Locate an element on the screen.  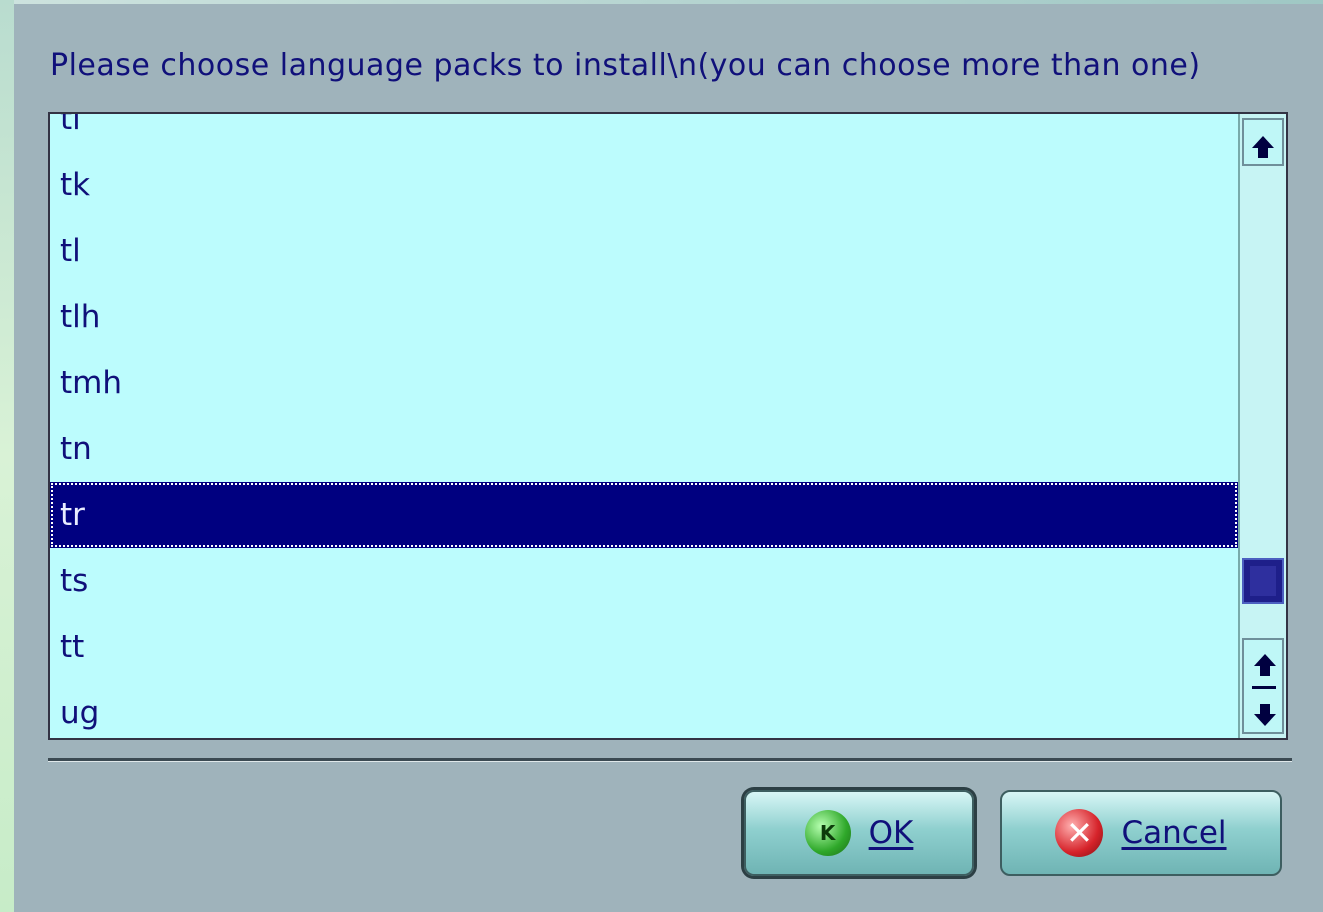
scroll-step-buttons is located at coordinates (1263, 686).